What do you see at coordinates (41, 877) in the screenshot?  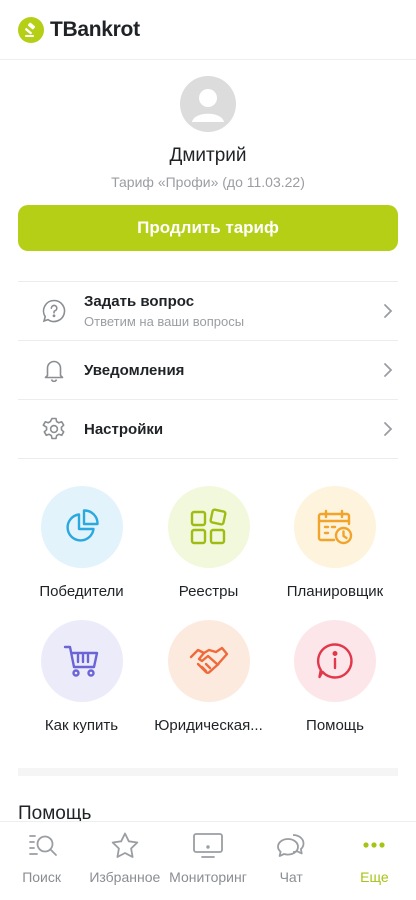 I see `tab-label: Поиск` at bounding box center [41, 877].